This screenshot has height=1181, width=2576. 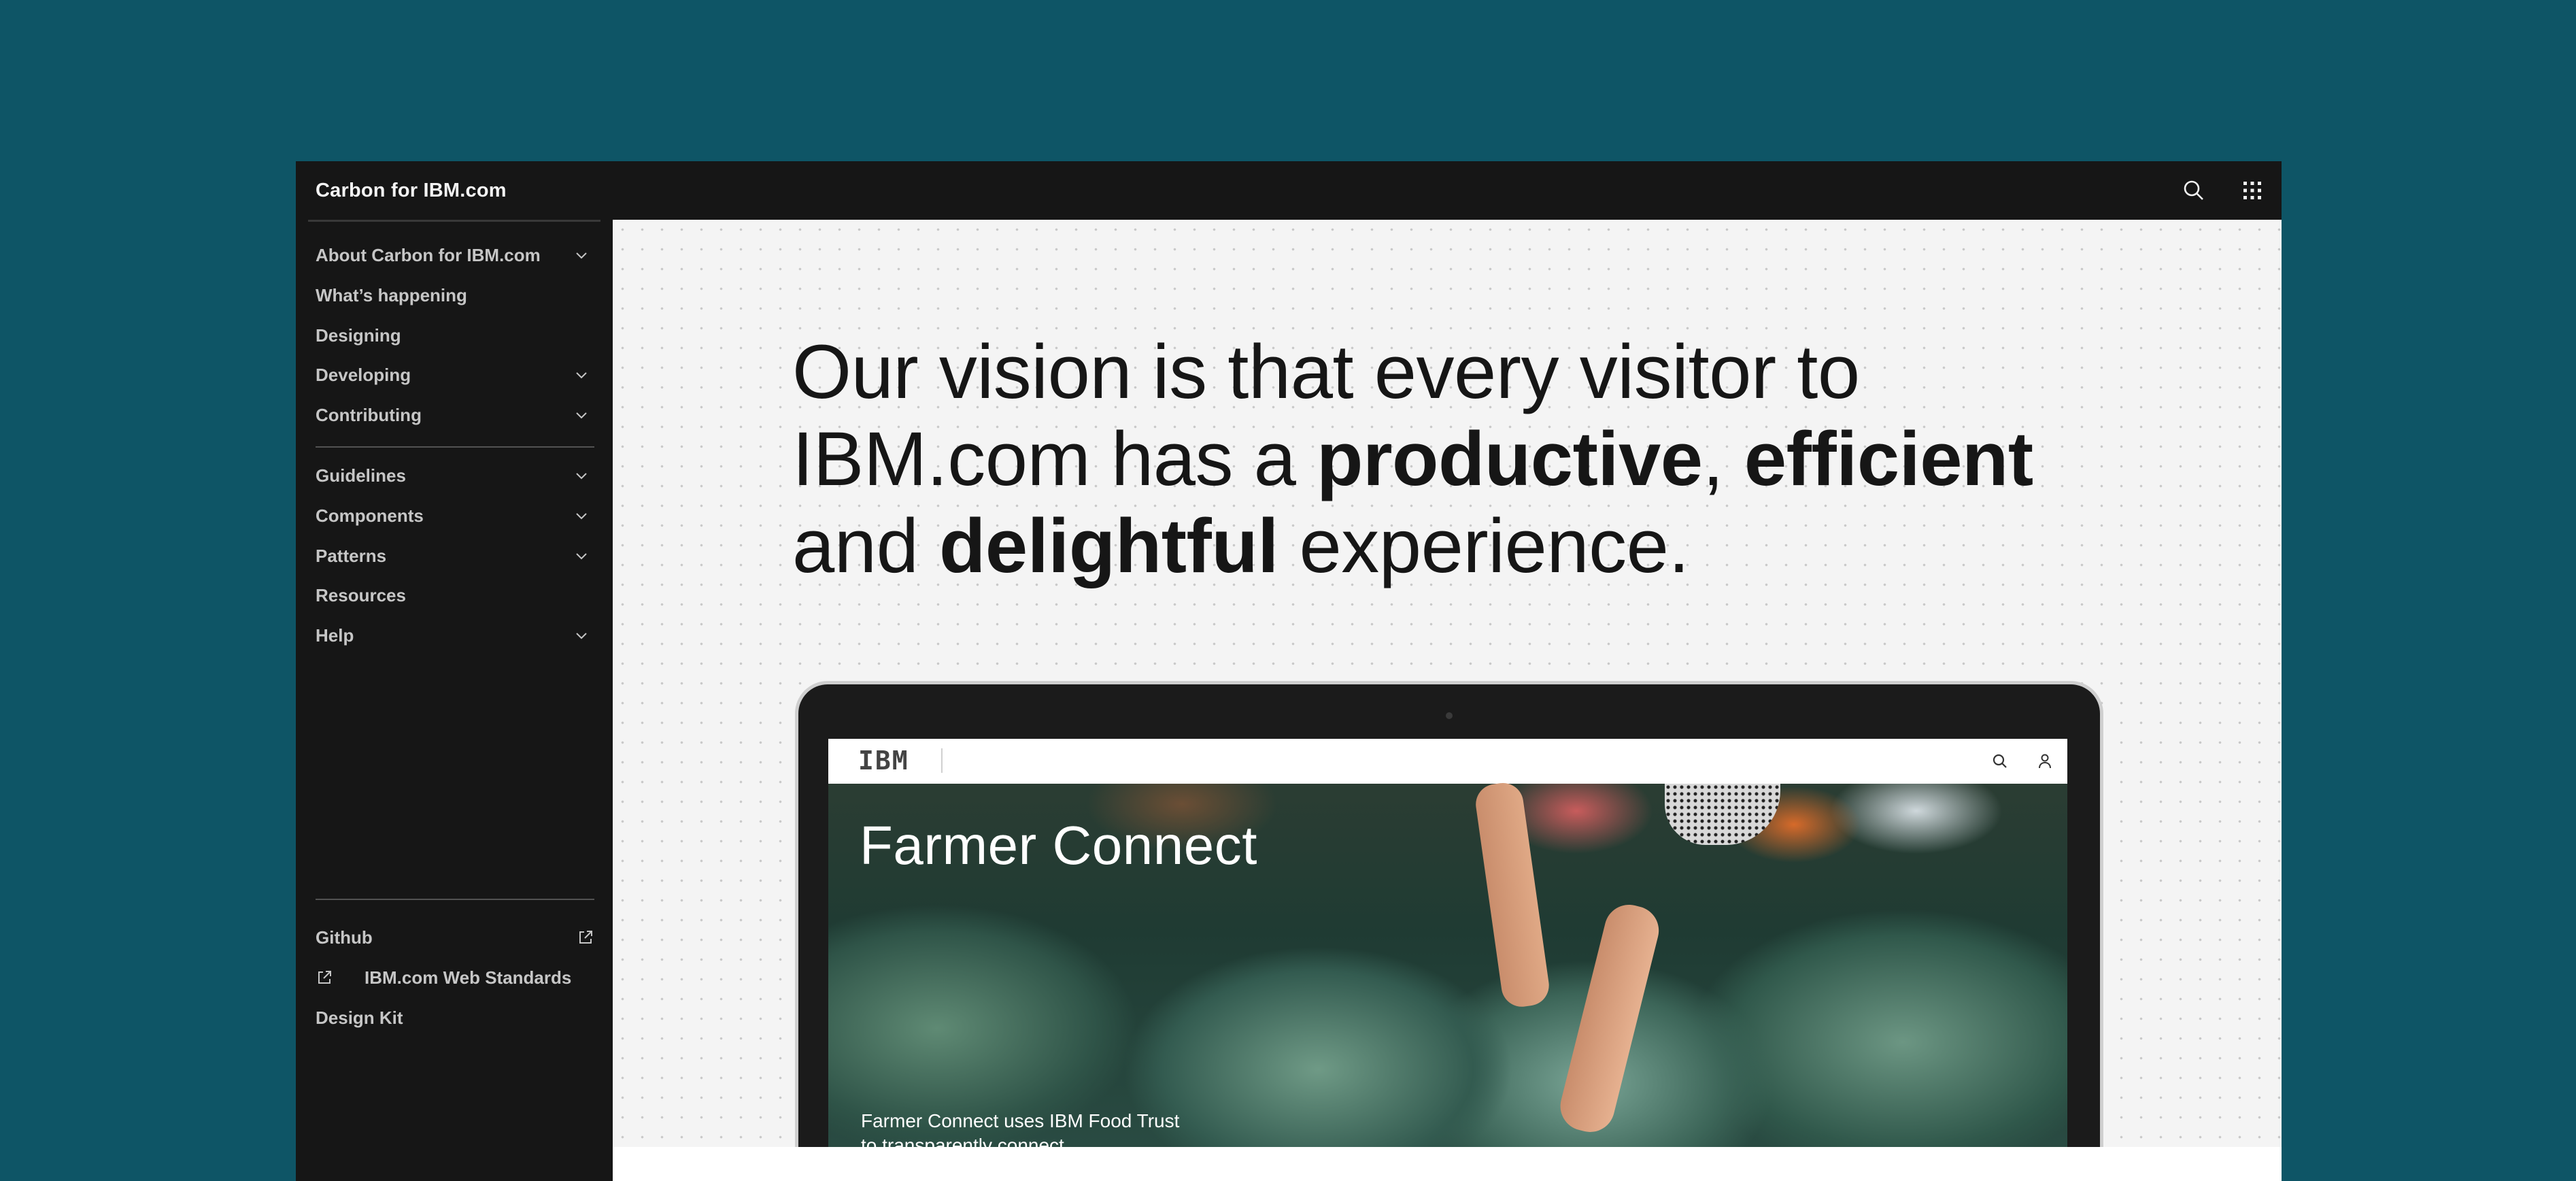 What do you see at coordinates (2252, 190) in the screenshot?
I see `app-switcher-icon` at bounding box center [2252, 190].